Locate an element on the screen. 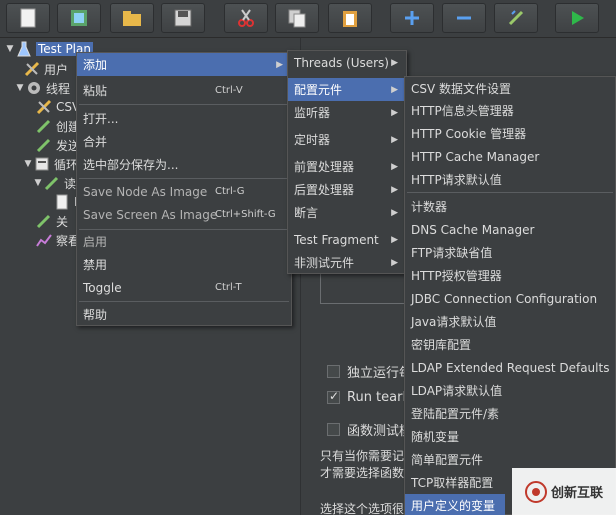 This screenshot has width=616, height=515. tree-node-label: 循环 is located at coordinates (66, 164).